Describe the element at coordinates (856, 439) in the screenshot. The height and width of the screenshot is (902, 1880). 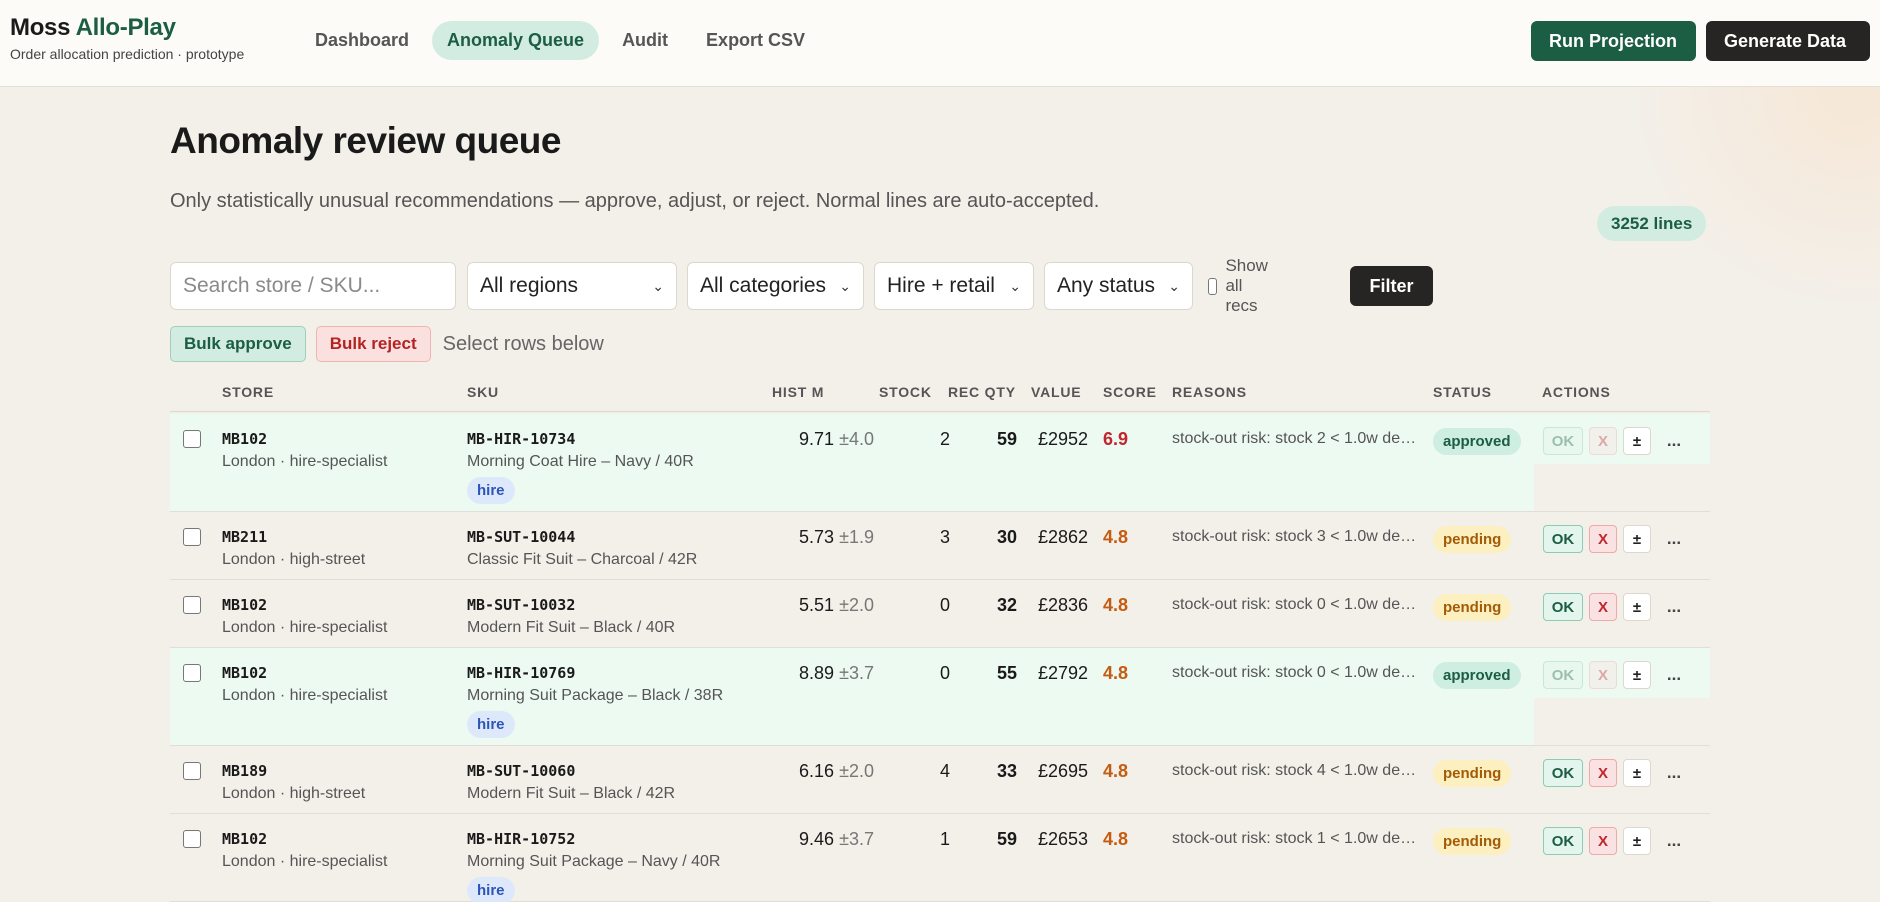
I see `hist-sd: ±4.0` at that location.